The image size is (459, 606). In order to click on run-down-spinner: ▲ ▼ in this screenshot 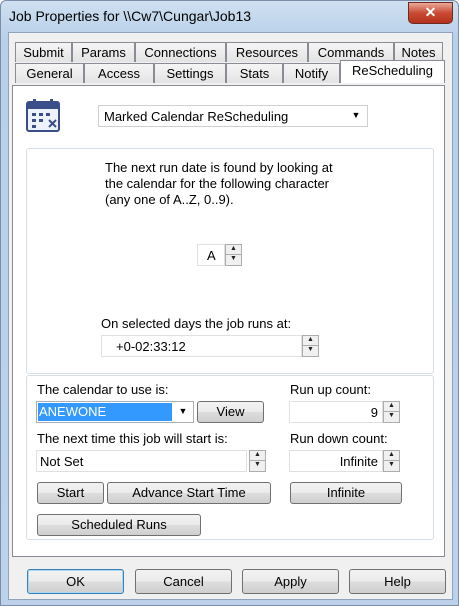, I will do `click(391, 461)`.